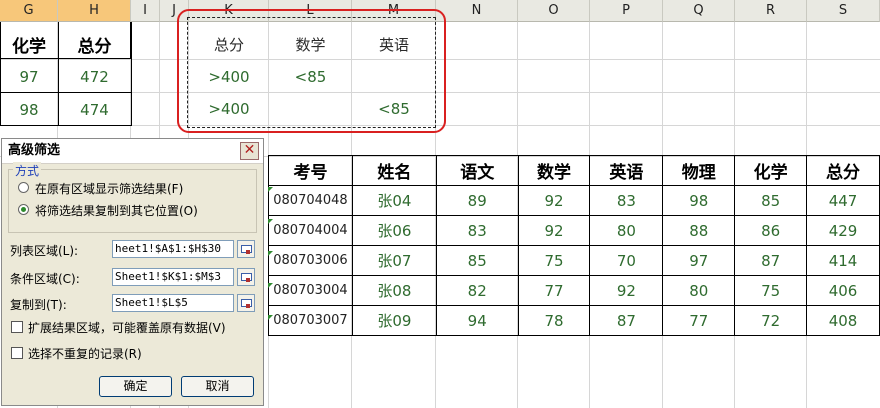 This screenshot has width=880, height=408. I want to click on list-range-input: heet1!$A$1:$H$30, so click(173, 249).